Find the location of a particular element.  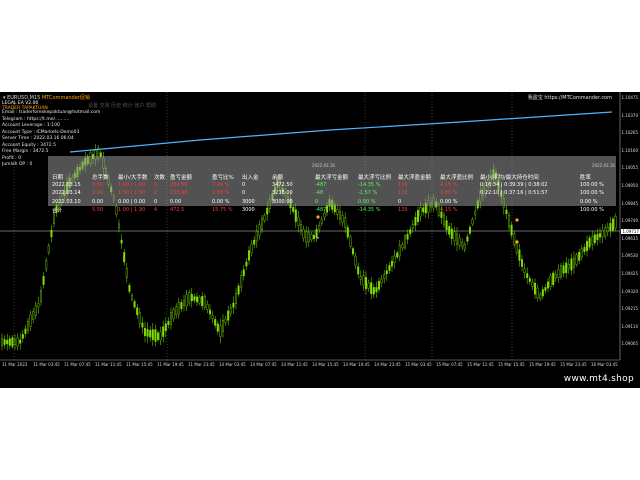

stats-cell: 1.00 | 1.90 is located at coordinates (132, 209).